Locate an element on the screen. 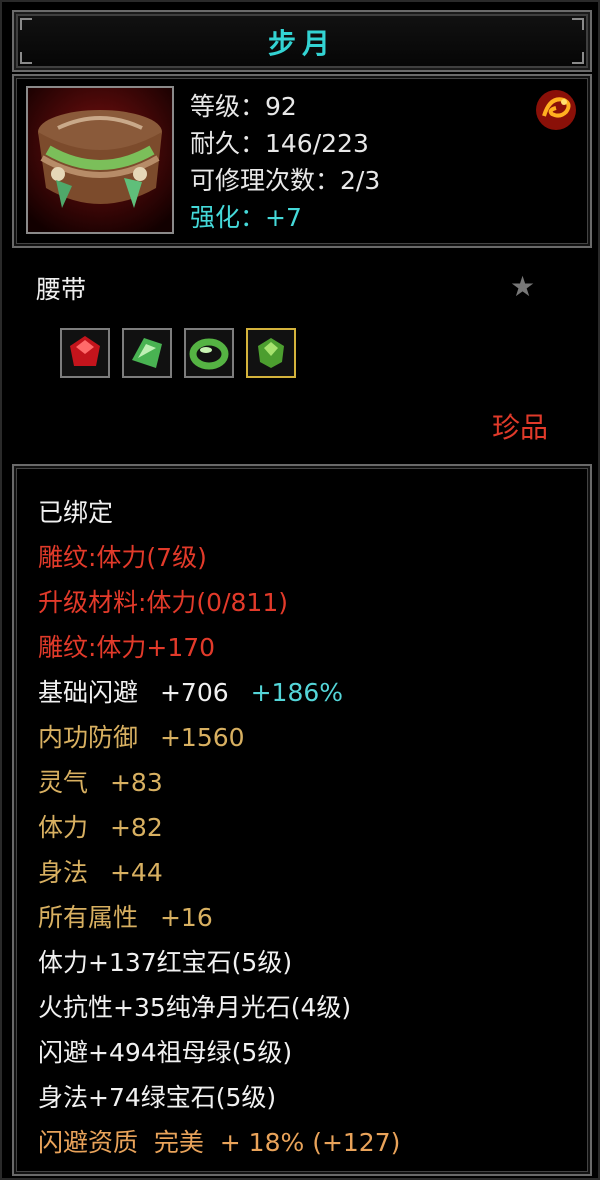 The width and height of the screenshot is (600, 1180). gem-bonus-line: 身法+74绿宝石(5级) is located at coordinates (157, 1097).